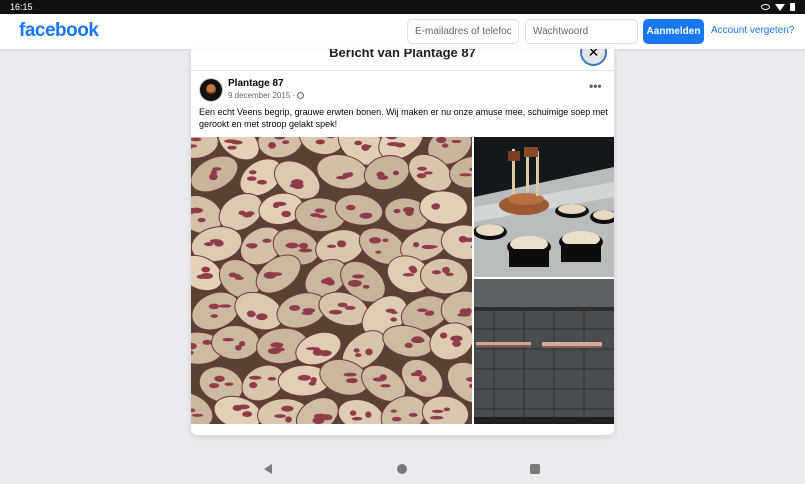  I want to click on tree-logo-icon, so click(211, 90).